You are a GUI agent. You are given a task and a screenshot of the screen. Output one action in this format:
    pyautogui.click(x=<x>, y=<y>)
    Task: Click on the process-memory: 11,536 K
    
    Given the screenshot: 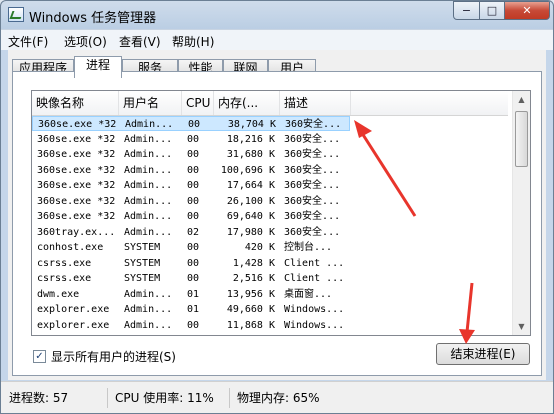 What is the action you would take?
    pyautogui.click(x=245, y=334)
    